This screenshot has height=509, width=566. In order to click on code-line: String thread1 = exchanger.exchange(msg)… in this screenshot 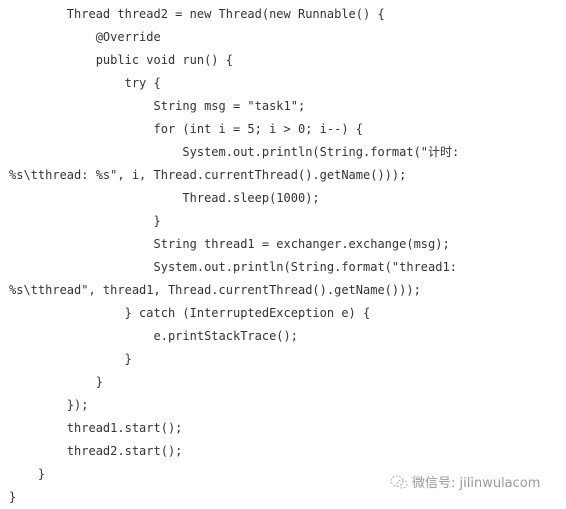, I will do `click(229, 244)`.